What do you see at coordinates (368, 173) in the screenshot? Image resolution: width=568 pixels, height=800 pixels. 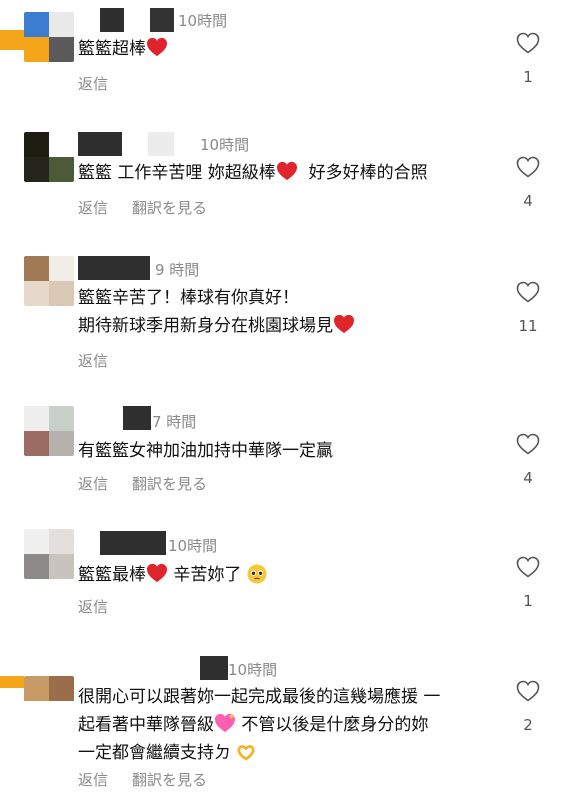 I see `comment-text-part: 好多好棒的合照` at bounding box center [368, 173].